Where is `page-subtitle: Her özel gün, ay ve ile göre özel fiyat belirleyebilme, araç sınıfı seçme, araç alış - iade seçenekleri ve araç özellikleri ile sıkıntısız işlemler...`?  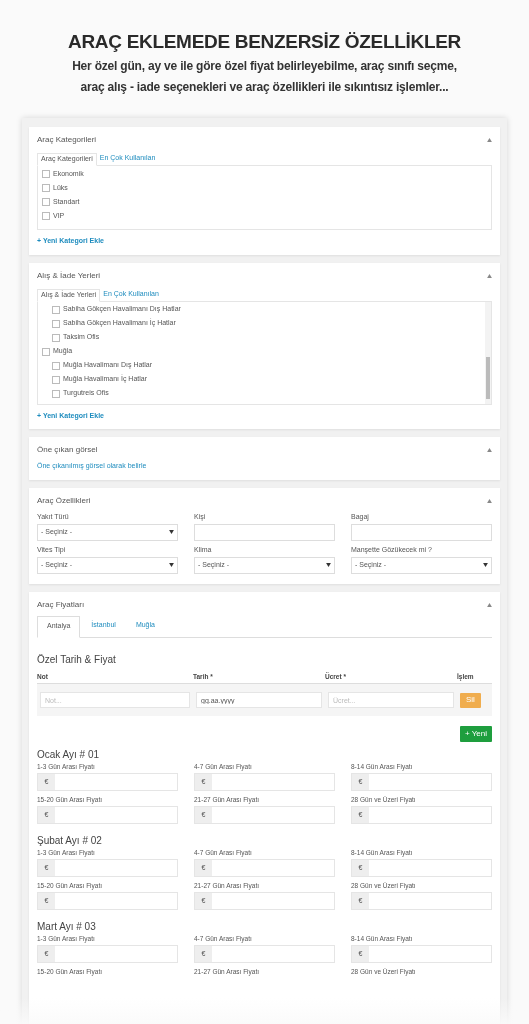
page-subtitle: Her özel gün, ay ve ile göre özel fiyat belirleyebilme, araç sınıfı seçme, araç alış - iade seçenekleri ve araç özellikleri ile sıkıntısız işlemler... is located at coordinates (264, 77).